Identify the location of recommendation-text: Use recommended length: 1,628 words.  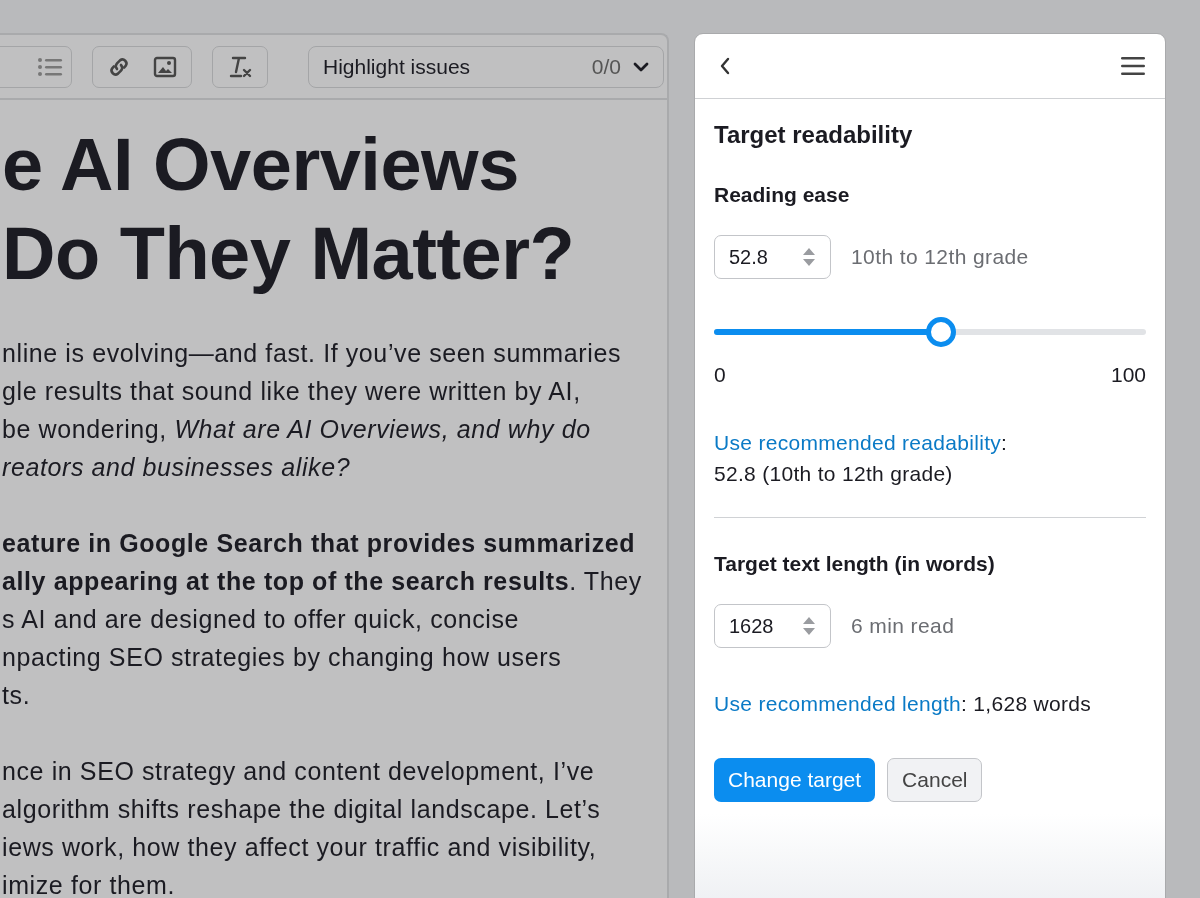
(903, 704).